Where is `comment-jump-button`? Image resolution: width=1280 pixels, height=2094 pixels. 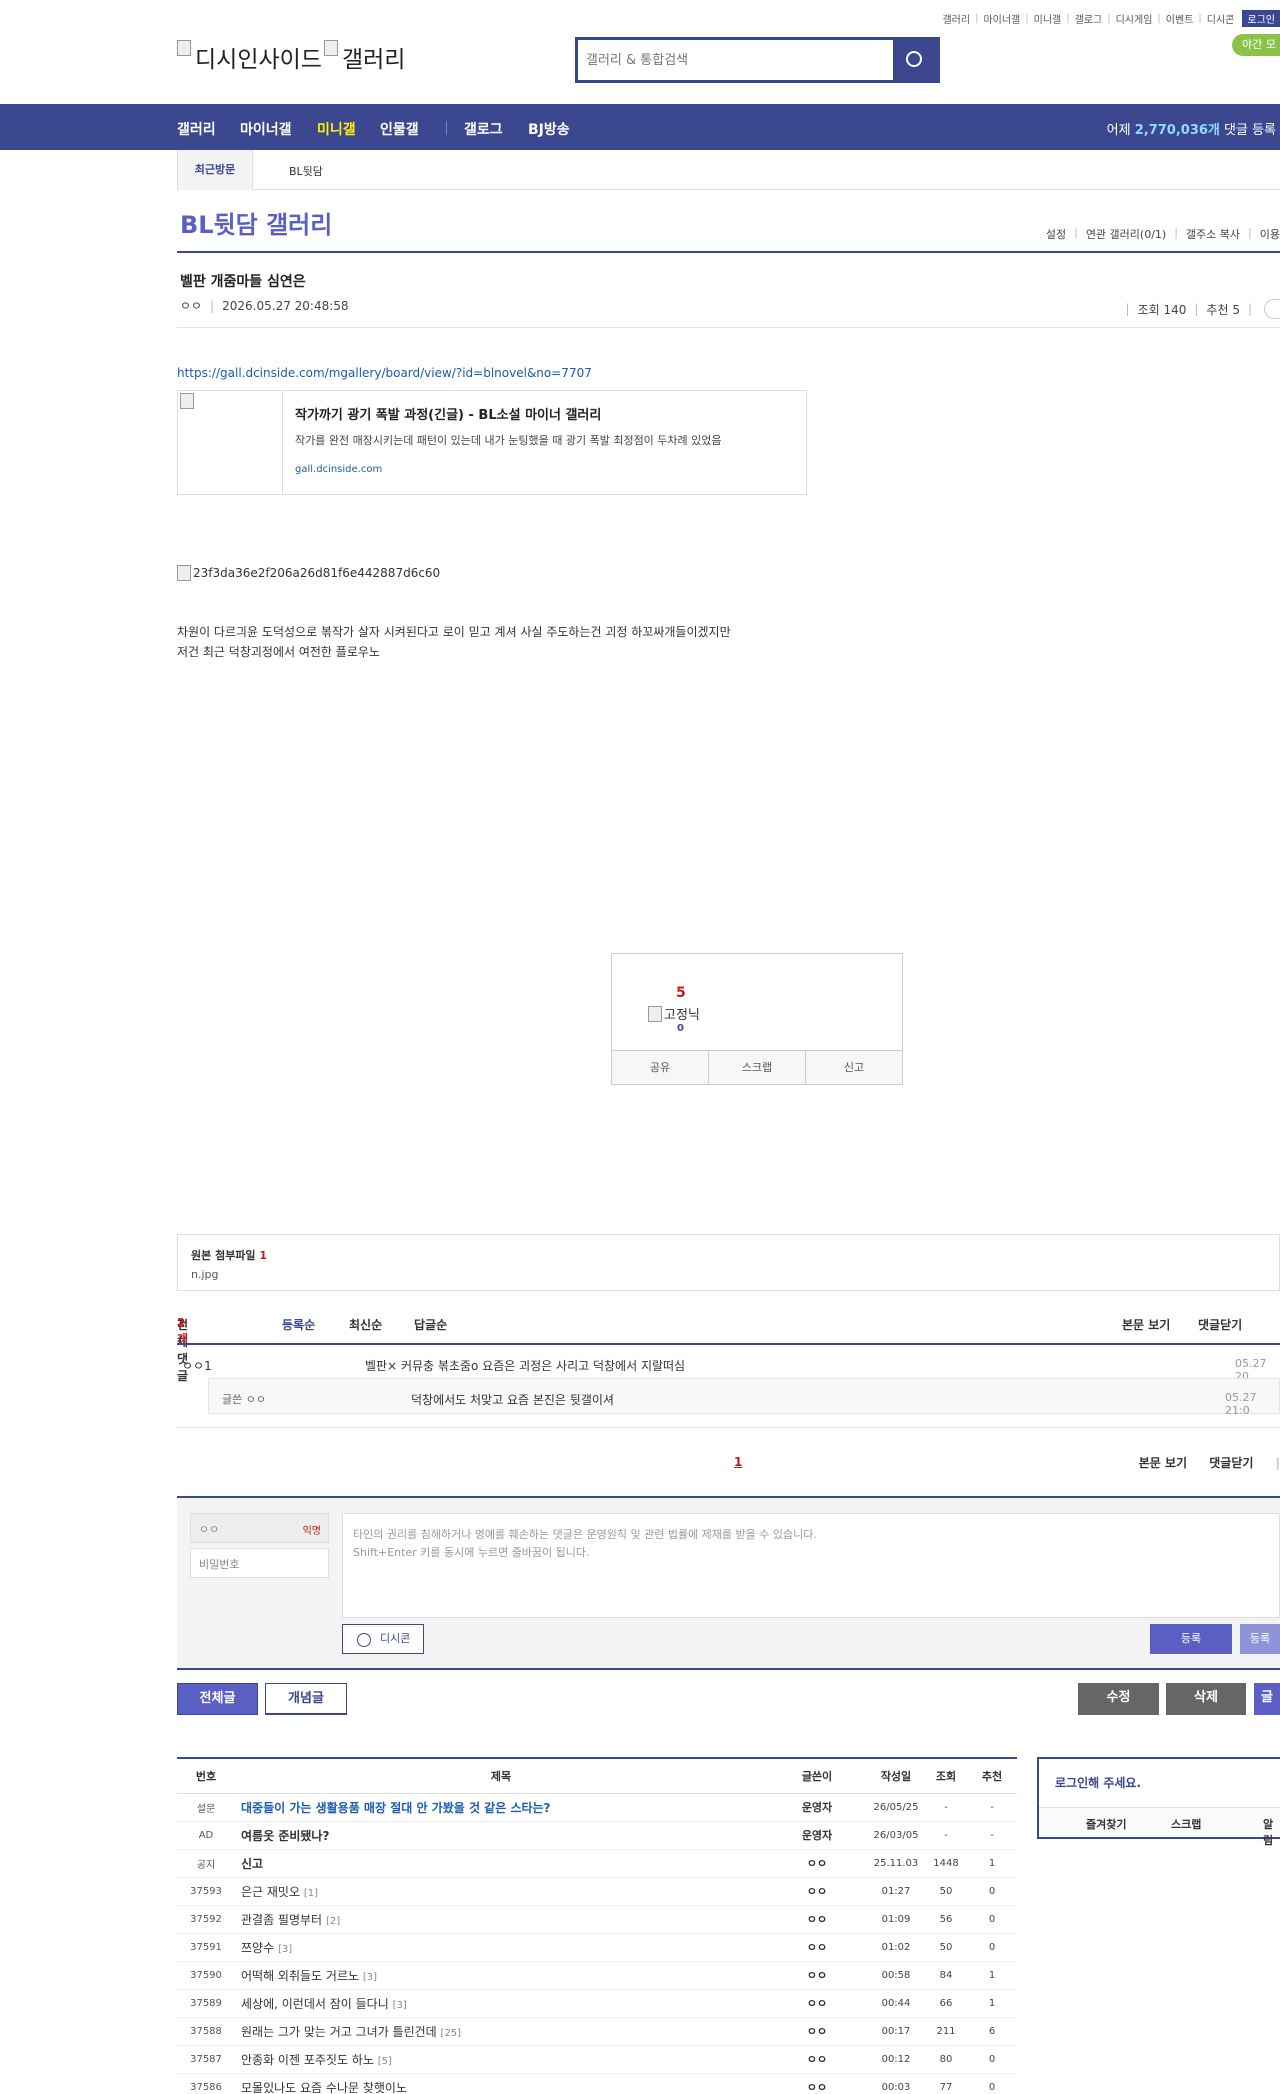 comment-jump-button is located at coordinates (1272, 309).